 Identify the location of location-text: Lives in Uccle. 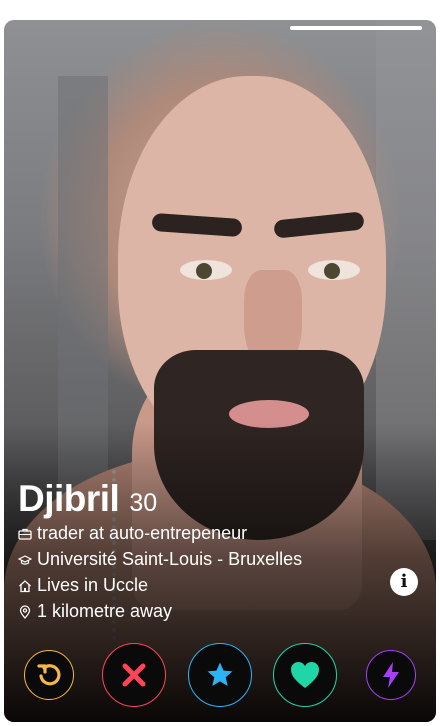
(93, 585).